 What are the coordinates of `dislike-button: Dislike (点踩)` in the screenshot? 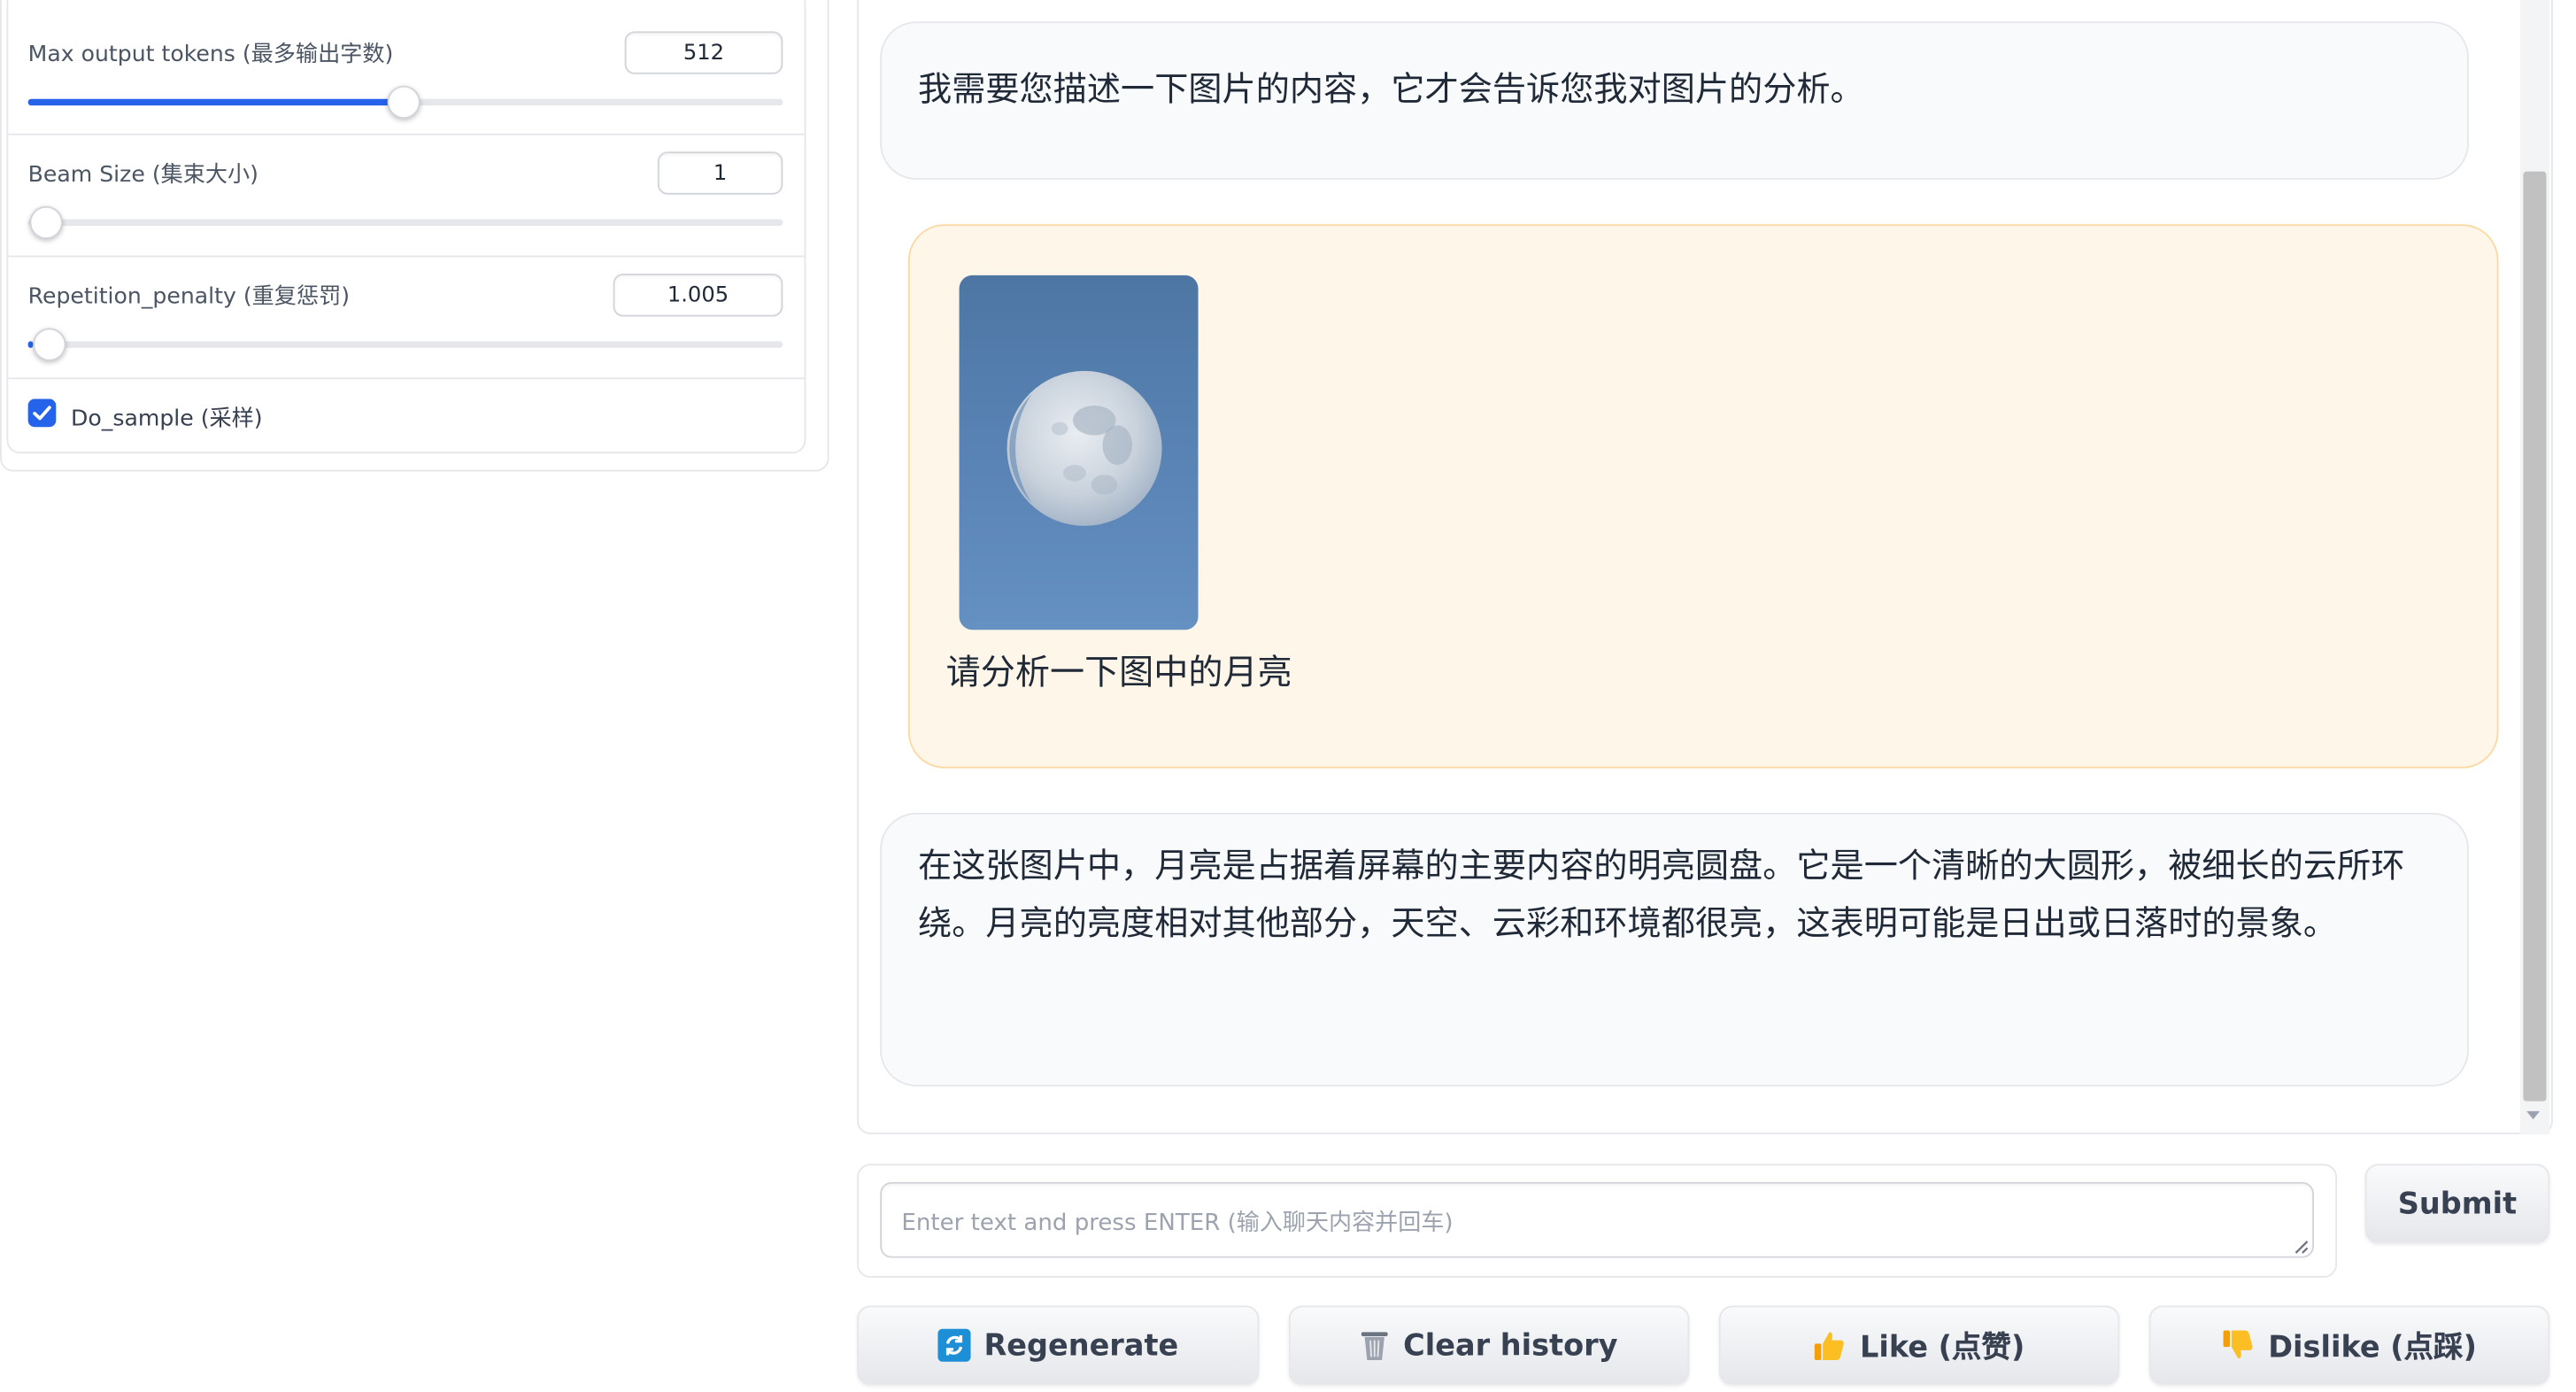 It's located at (2349, 1345).